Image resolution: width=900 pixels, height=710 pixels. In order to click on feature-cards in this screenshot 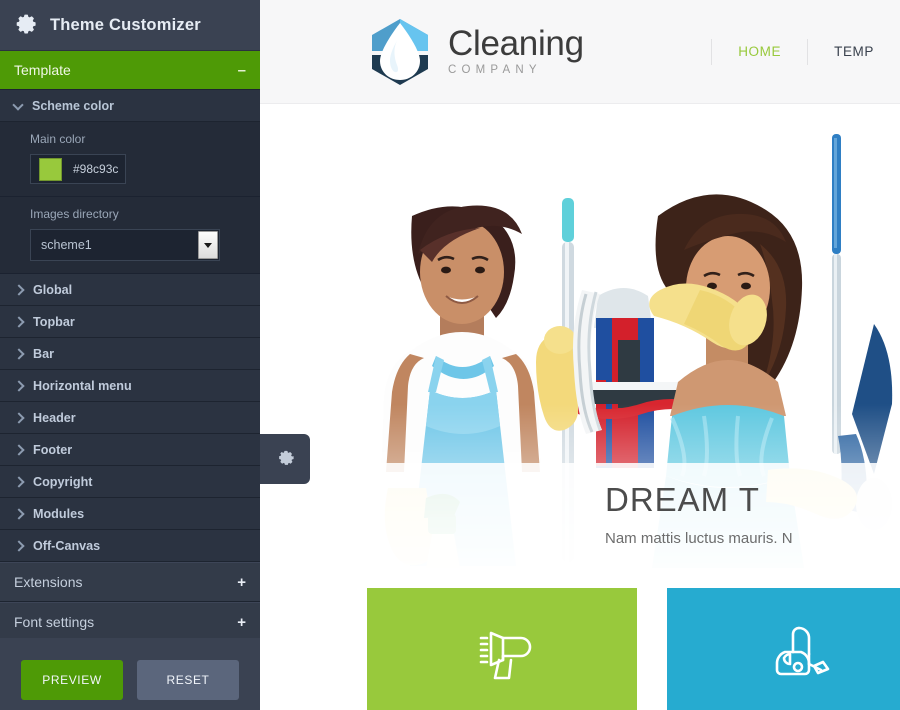, I will do `click(580, 649)`.